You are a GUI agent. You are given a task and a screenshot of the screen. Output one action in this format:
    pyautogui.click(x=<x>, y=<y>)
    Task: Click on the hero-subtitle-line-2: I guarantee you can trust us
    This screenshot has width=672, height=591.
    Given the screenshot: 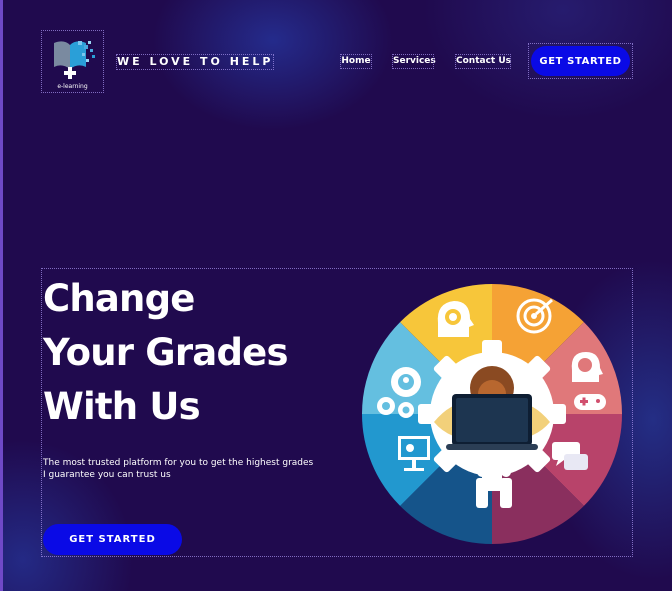 What is the action you would take?
    pyautogui.click(x=107, y=475)
    